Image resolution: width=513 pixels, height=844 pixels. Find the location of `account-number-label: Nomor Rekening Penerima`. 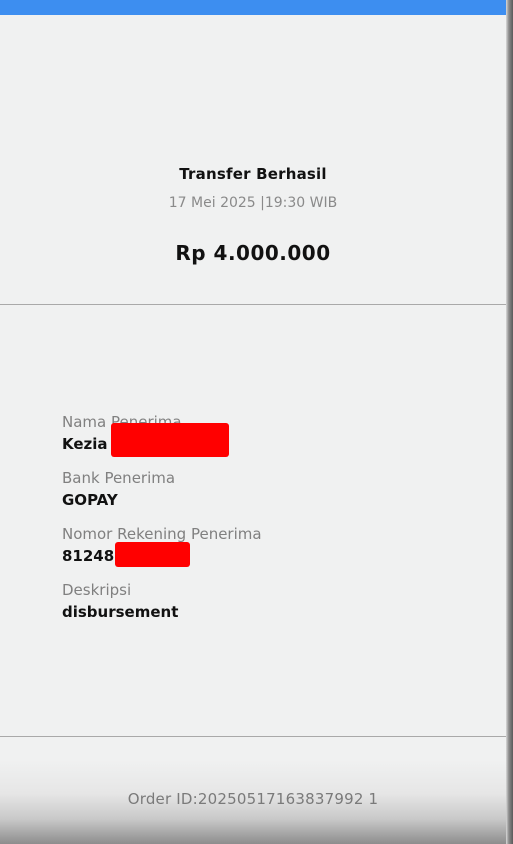

account-number-label: Nomor Rekening Penerima is located at coordinates (162, 534).